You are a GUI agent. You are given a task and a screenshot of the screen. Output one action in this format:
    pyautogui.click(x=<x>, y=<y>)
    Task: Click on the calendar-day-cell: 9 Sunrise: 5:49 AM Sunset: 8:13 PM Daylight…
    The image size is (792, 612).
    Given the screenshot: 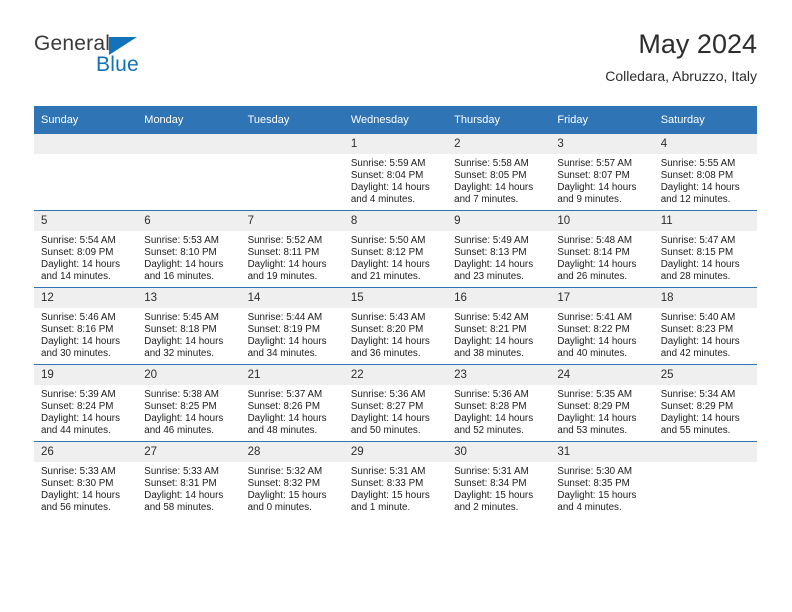 What is the action you would take?
    pyautogui.click(x=499, y=249)
    